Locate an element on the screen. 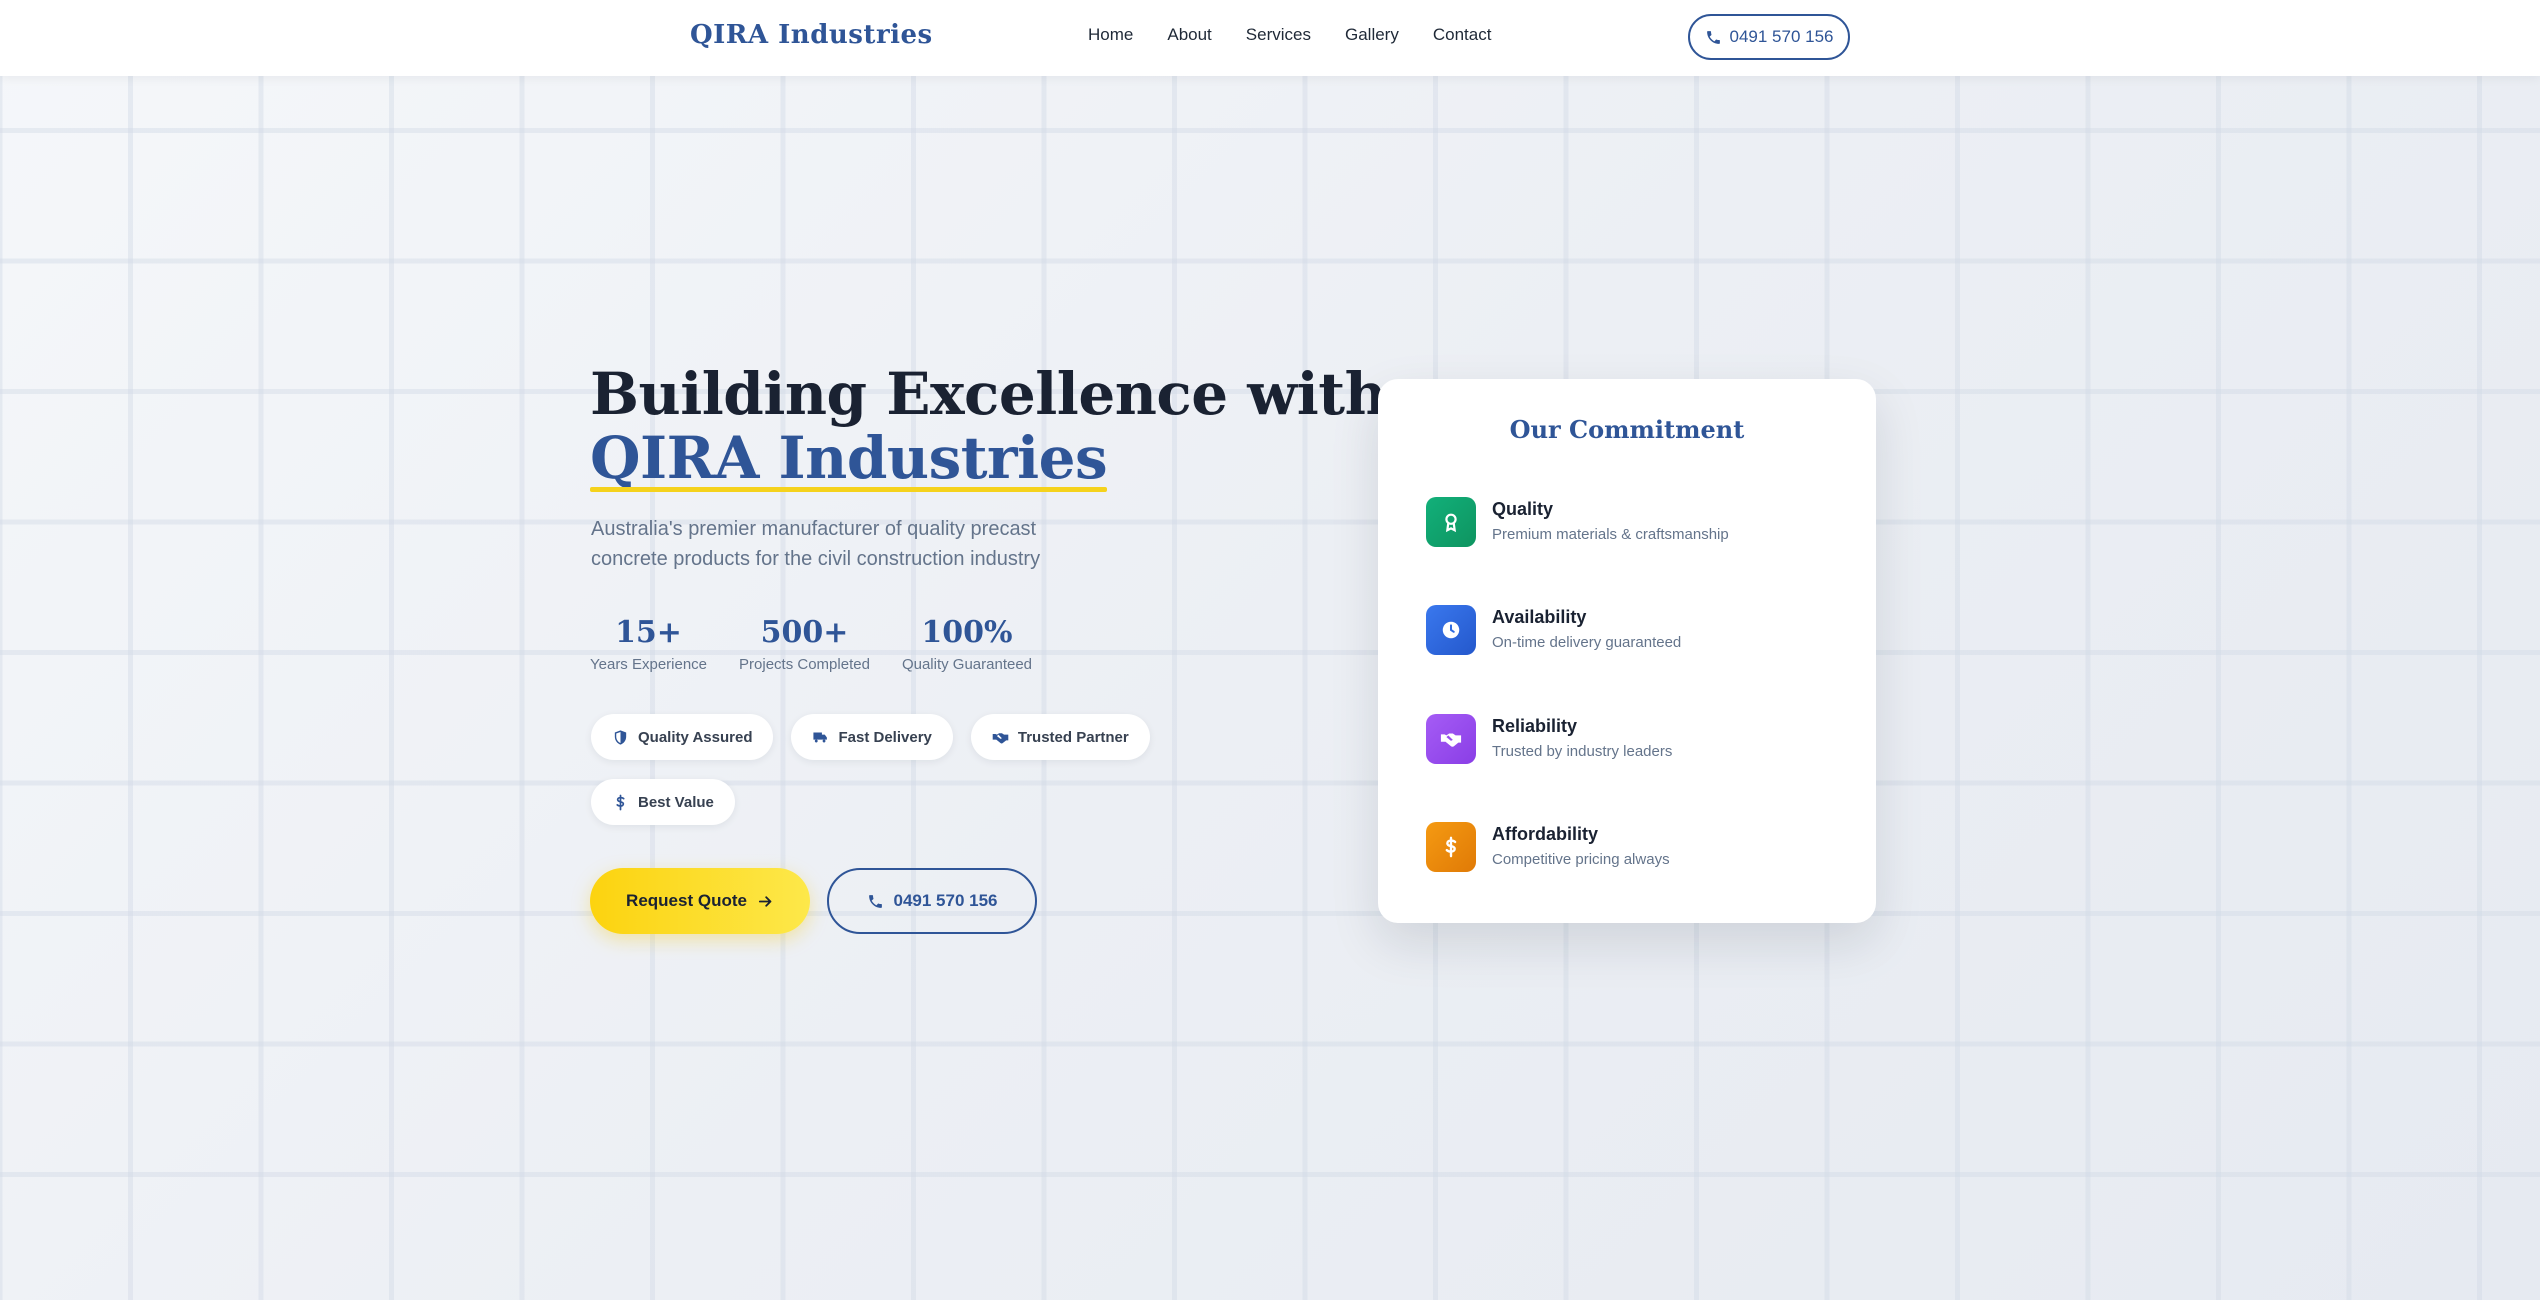 The height and width of the screenshot is (1300, 2540). call-phone-label: 0491 570 156 is located at coordinates (945, 900).